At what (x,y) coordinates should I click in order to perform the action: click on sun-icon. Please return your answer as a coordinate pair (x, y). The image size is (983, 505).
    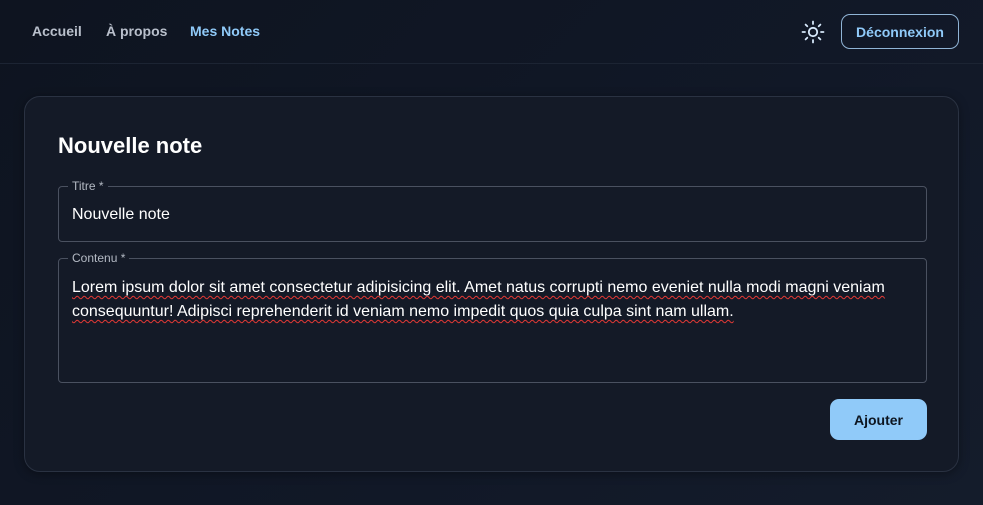
    Looking at the image, I should click on (813, 32).